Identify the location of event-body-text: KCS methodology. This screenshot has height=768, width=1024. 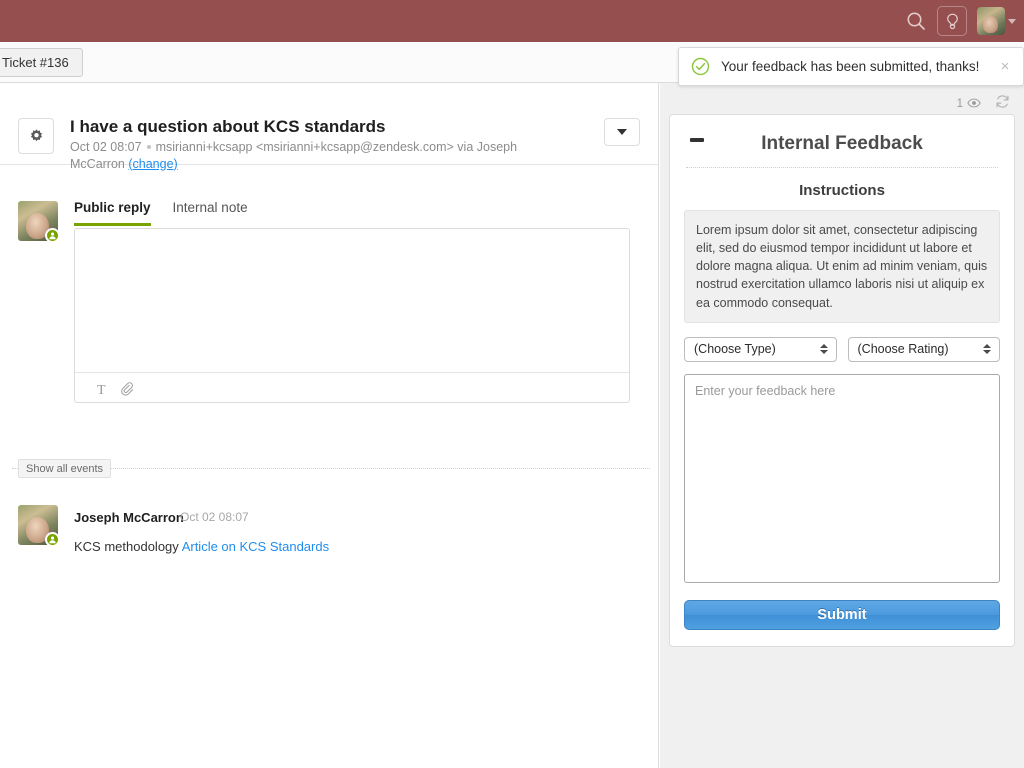
(128, 546).